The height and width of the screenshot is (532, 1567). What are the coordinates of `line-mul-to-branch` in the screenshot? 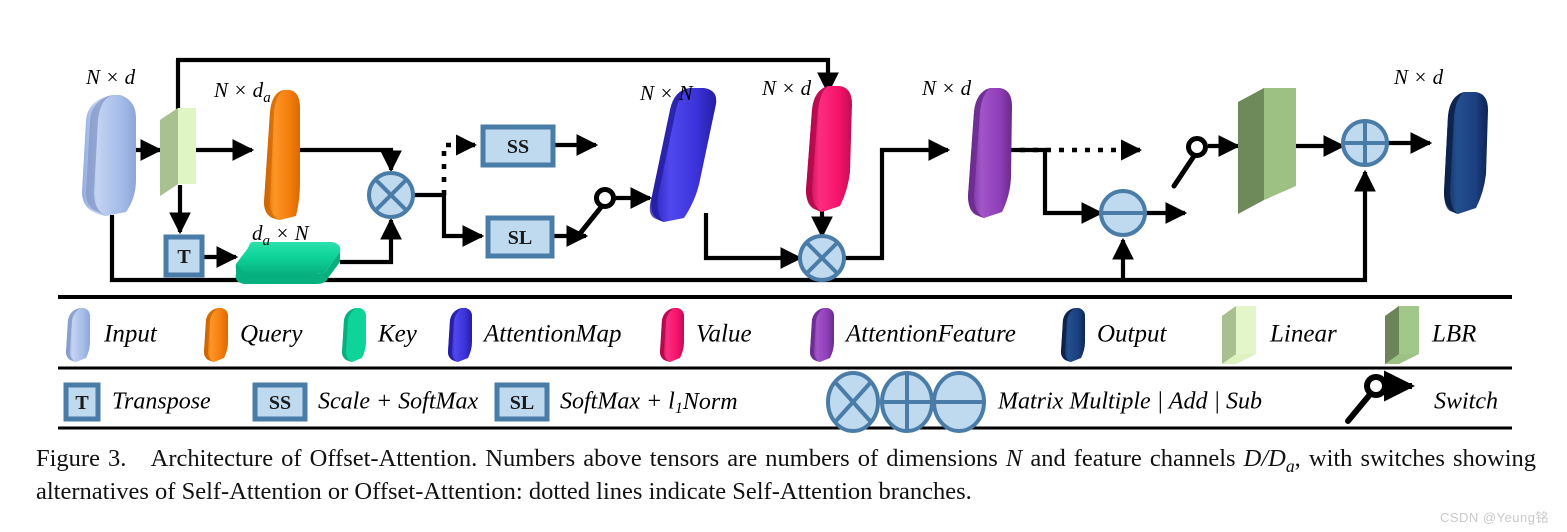 It's located at (449, 219).